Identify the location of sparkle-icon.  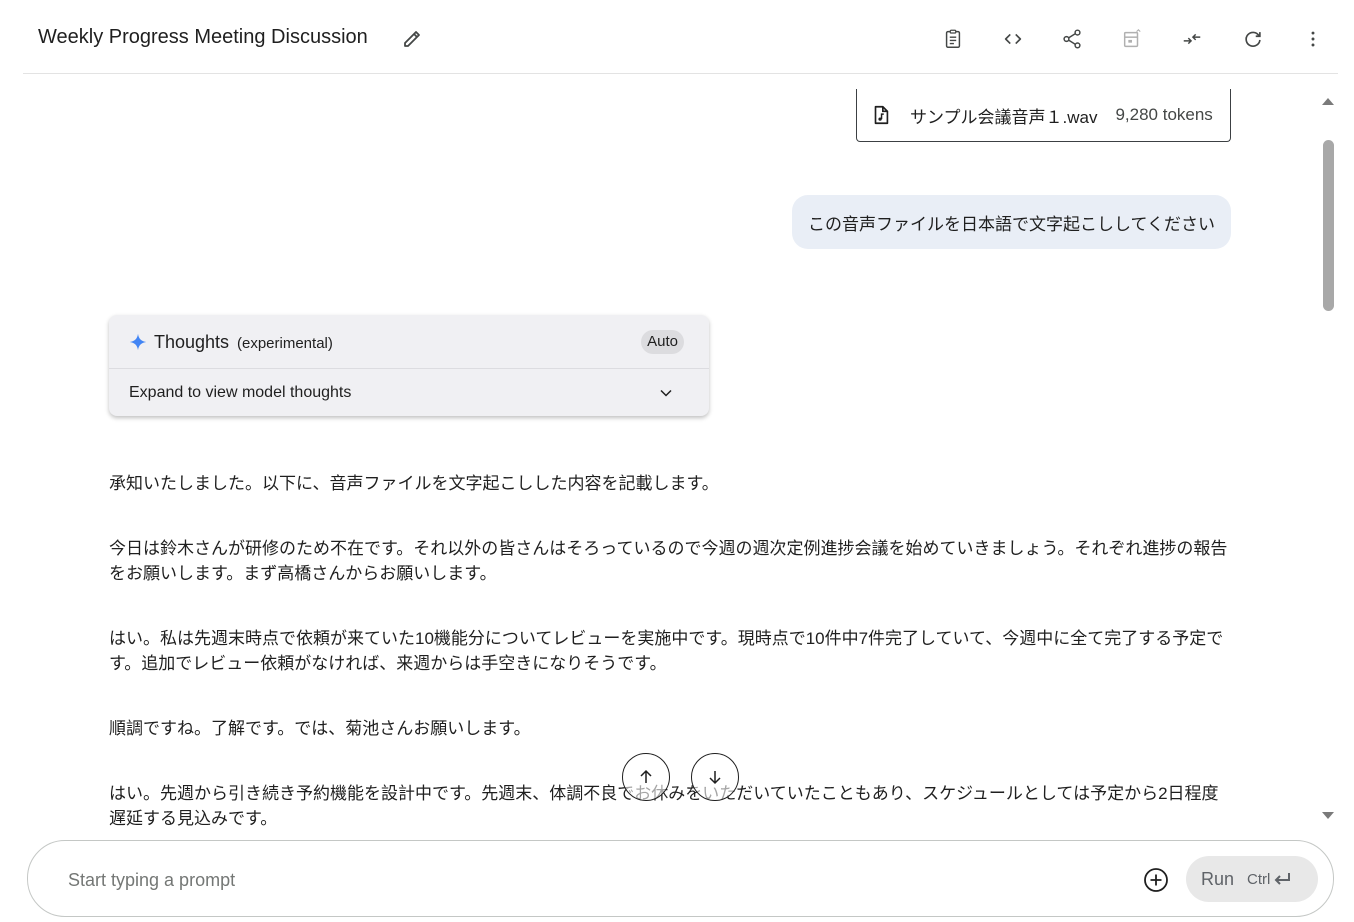
(138, 342).